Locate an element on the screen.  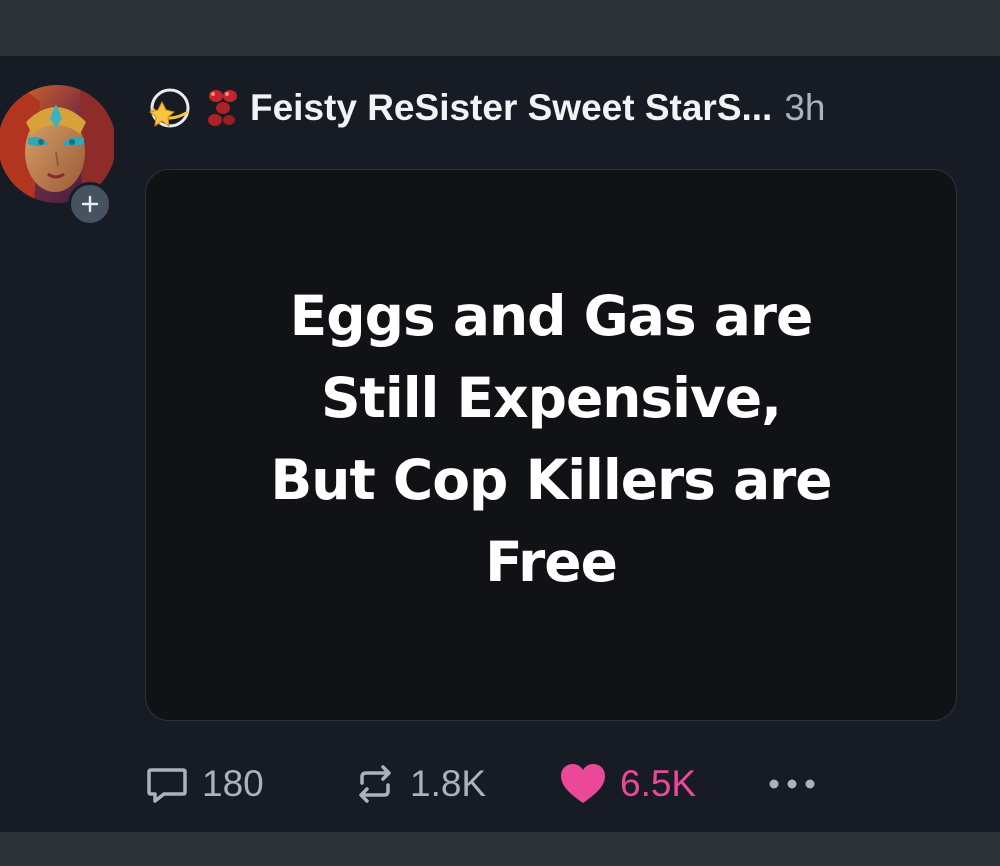
post-header: Feisty ReSister Sweet StarS... 3h is located at coordinates (554, 108).